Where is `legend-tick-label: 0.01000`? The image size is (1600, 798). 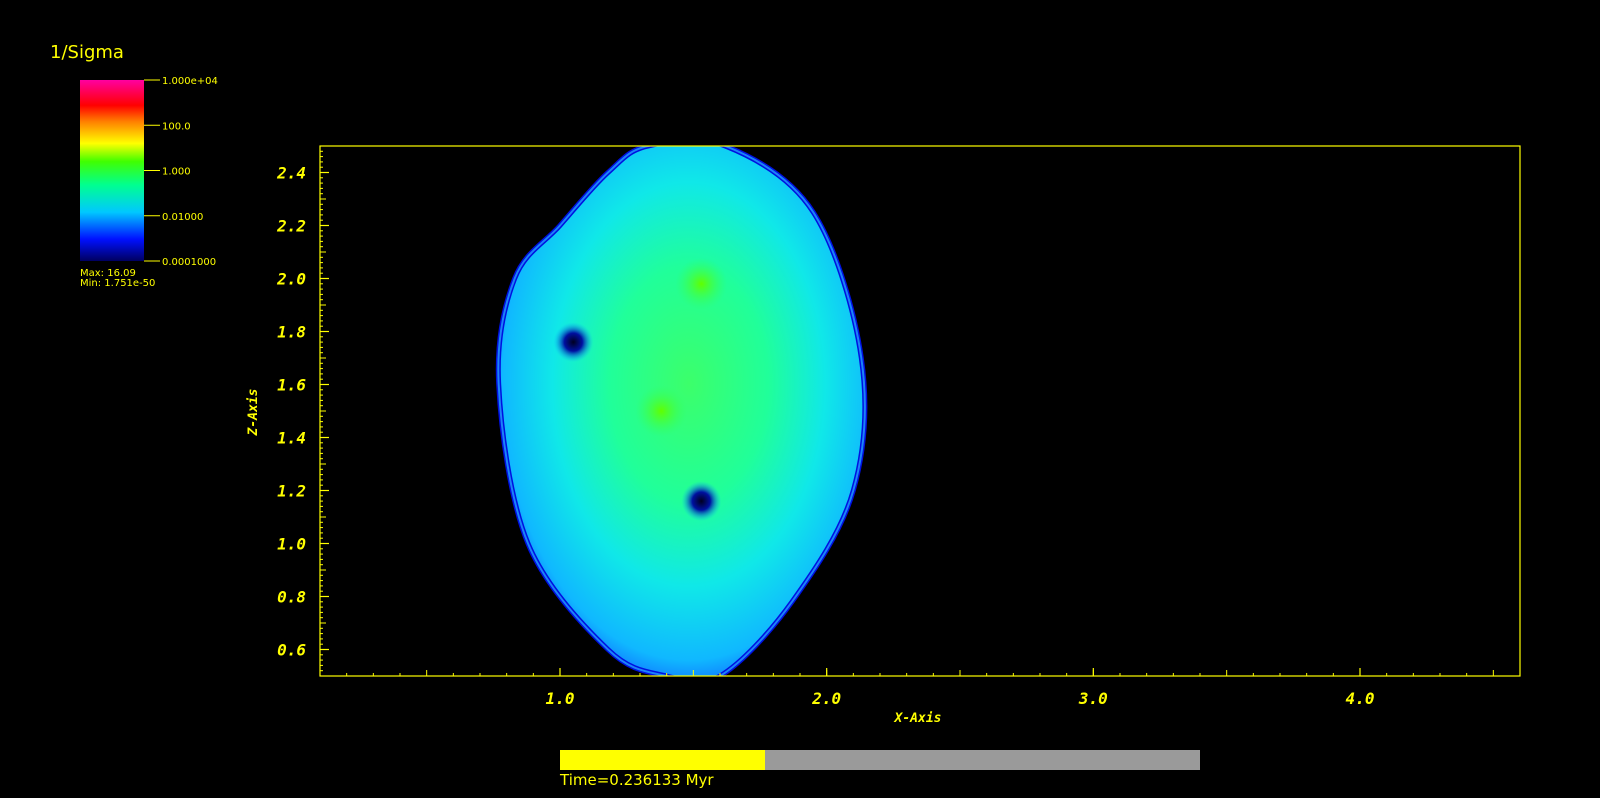 legend-tick-label: 0.01000 is located at coordinates (182, 217).